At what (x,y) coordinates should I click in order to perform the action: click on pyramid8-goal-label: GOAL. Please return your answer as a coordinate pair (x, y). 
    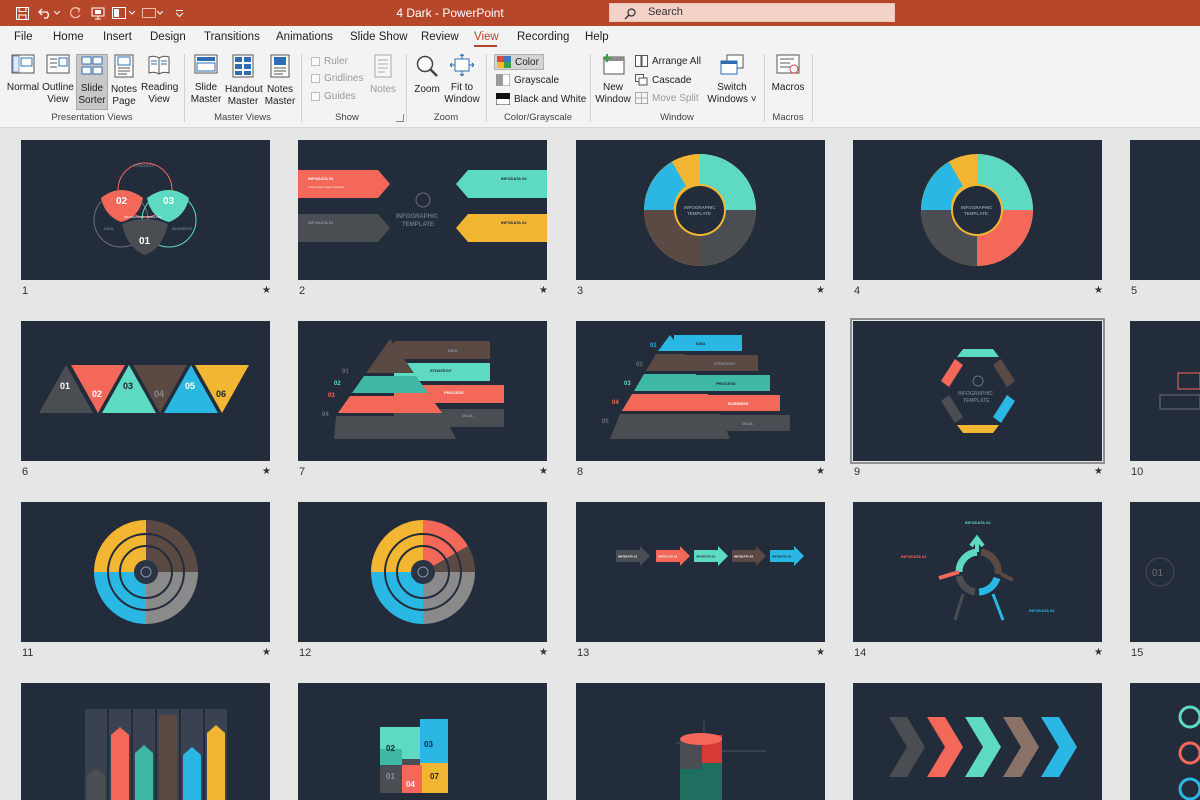
    Looking at the image, I should click on (748, 423).